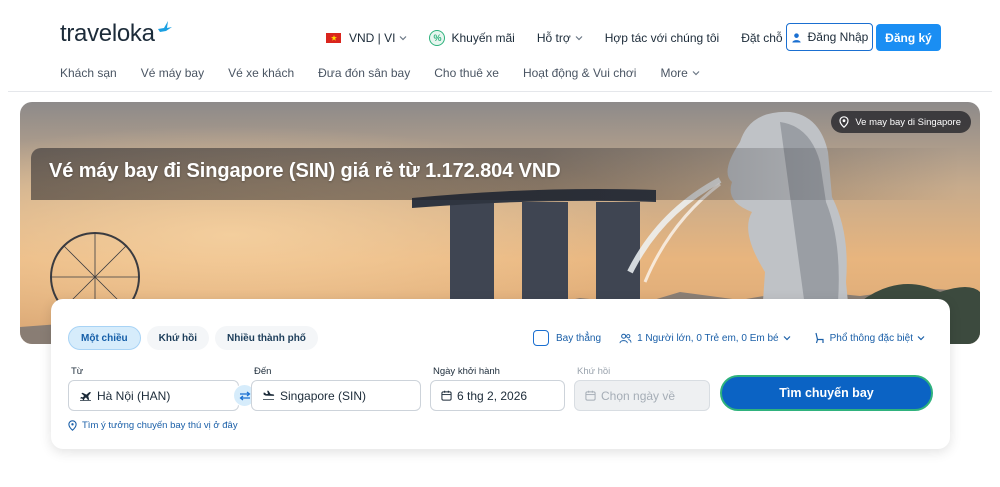 The image size is (1000, 487). Describe the element at coordinates (483, 38) in the screenshot. I see `promo-label: Khuyến mãi` at that location.